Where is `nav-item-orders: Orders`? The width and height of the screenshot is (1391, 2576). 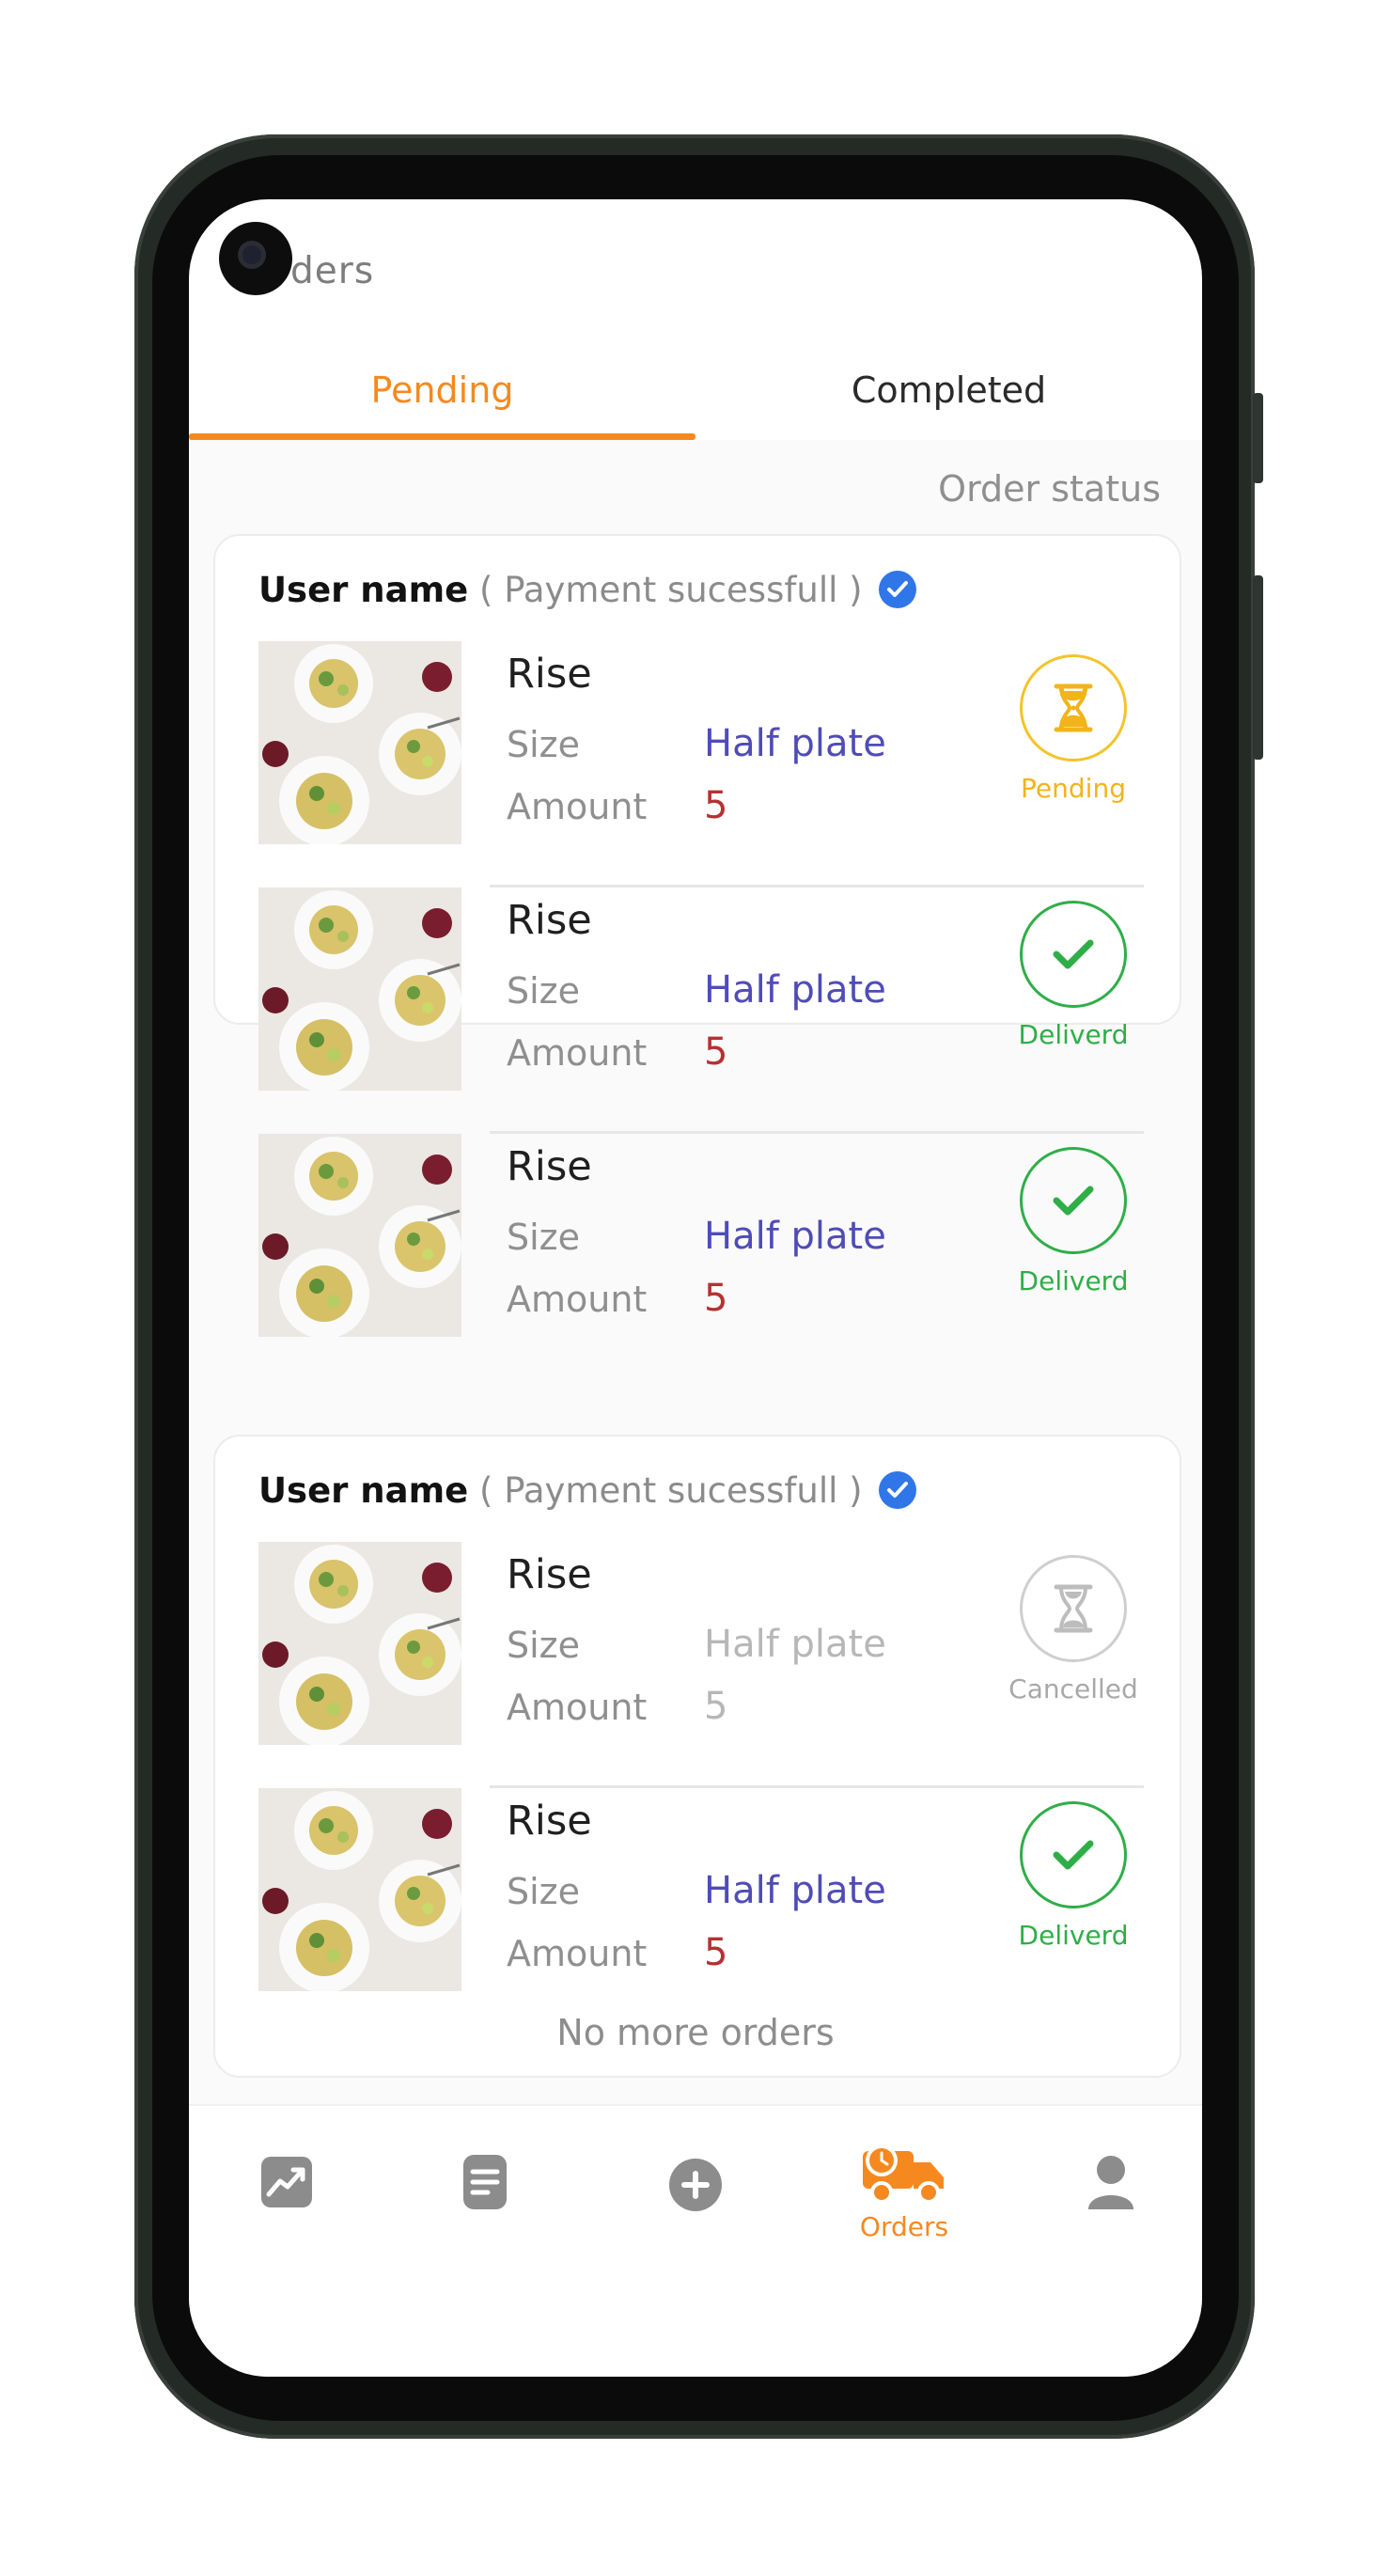
nav-item-orders: Orders is located at coordinates (905, 2191).